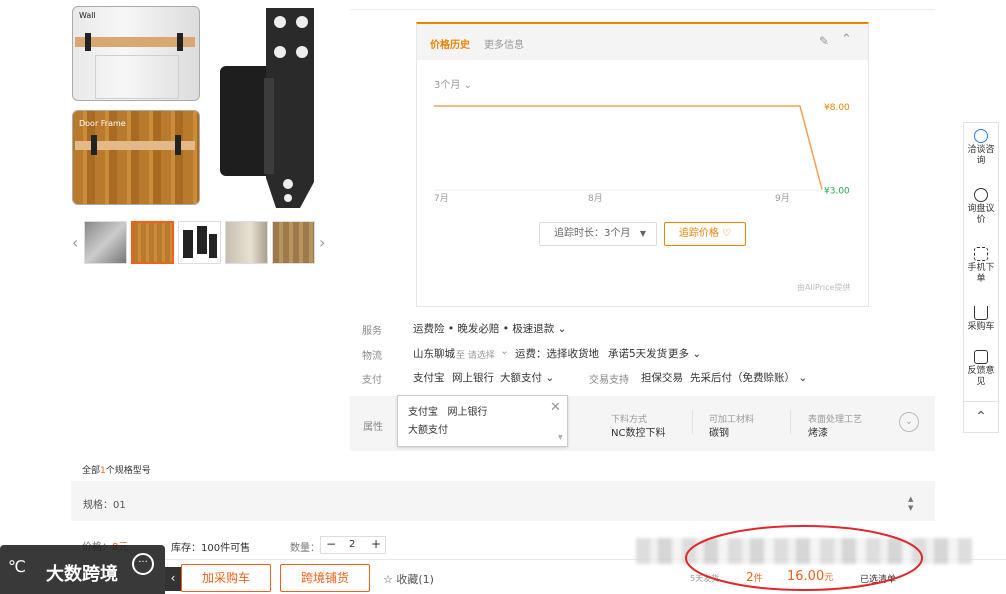 The width and height of the screenshot is (1006, 594). I want to click on more-label: 更多, so click(678, 354).